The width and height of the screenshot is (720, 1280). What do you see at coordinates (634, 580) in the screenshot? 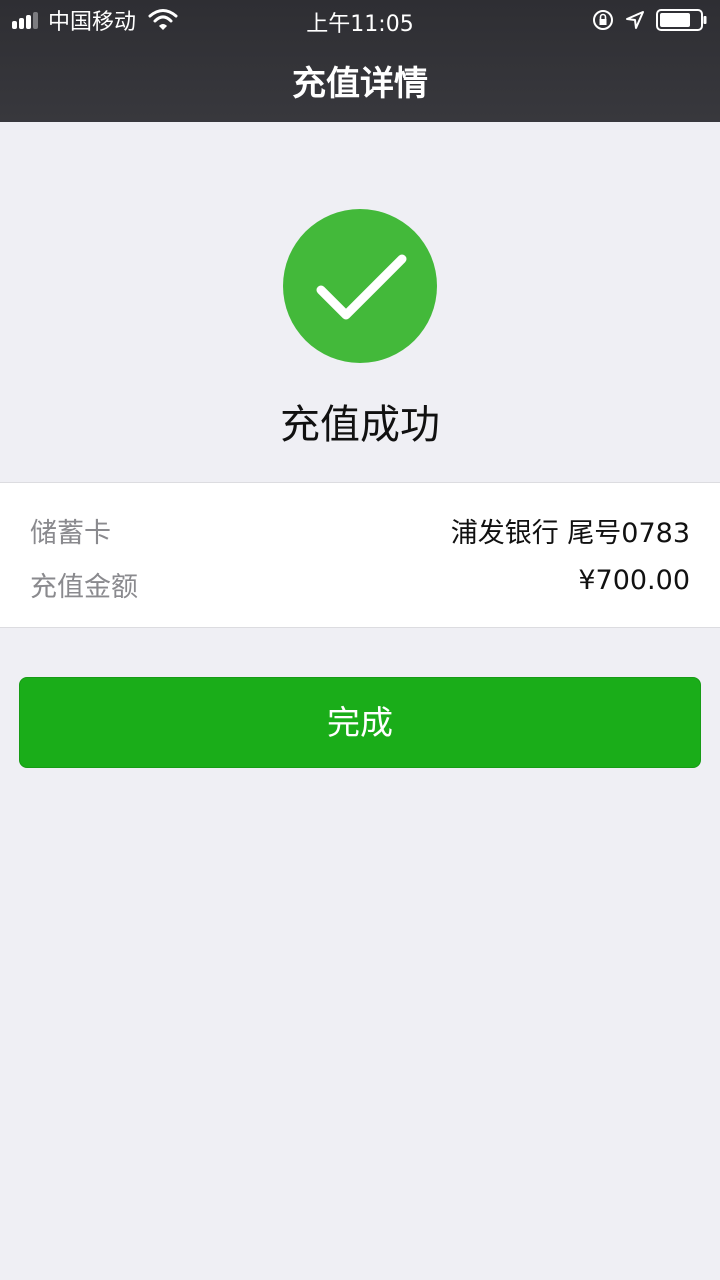
I see `amount-value: ¥700.00` at bounding box center [634, 580].